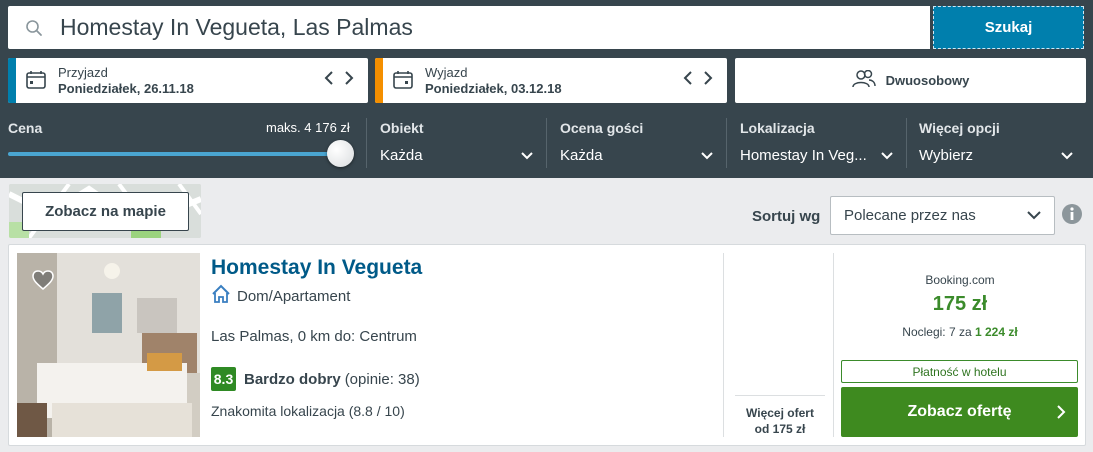 This screenshot has height=452, width=1093. I want to click on price-filter-label: Cena, so click(25, 128).